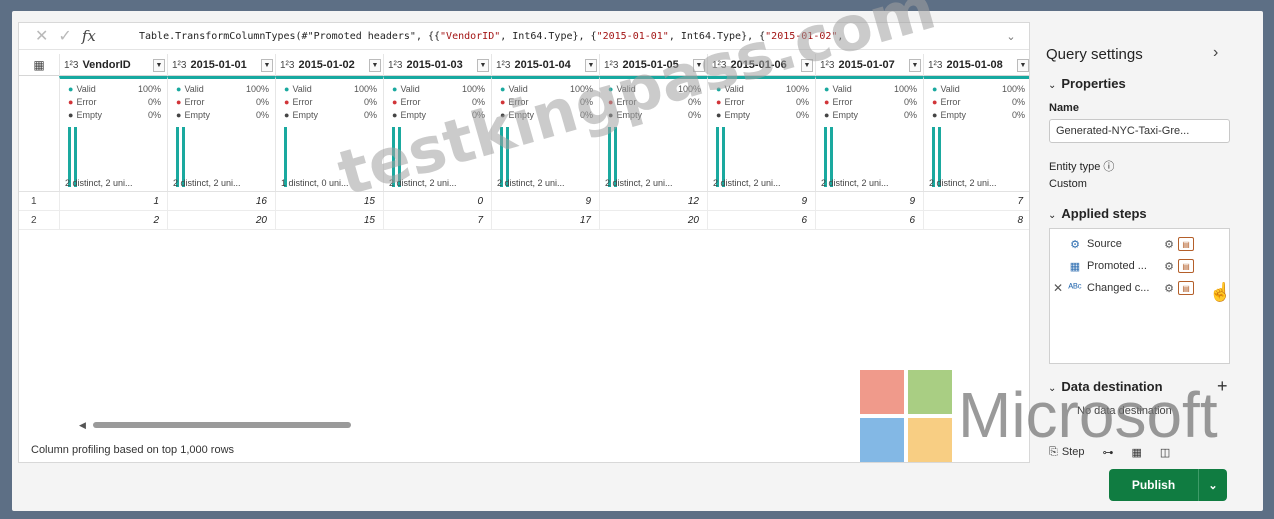 The image size is (1274, 519). What do you see at coordinates (1058, 288) in the screenshot?
I see `delete-step-icon: ✕` at bounding box center [1058, 288].